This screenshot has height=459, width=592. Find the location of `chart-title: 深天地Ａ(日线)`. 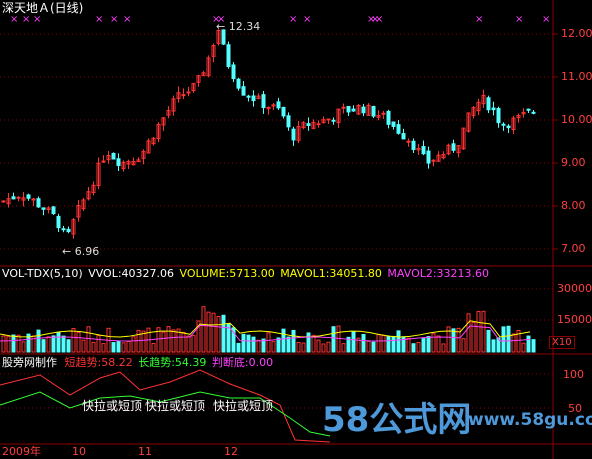

chart-title: 深天地Ａ(日线) is located at coordinates (43, 8).